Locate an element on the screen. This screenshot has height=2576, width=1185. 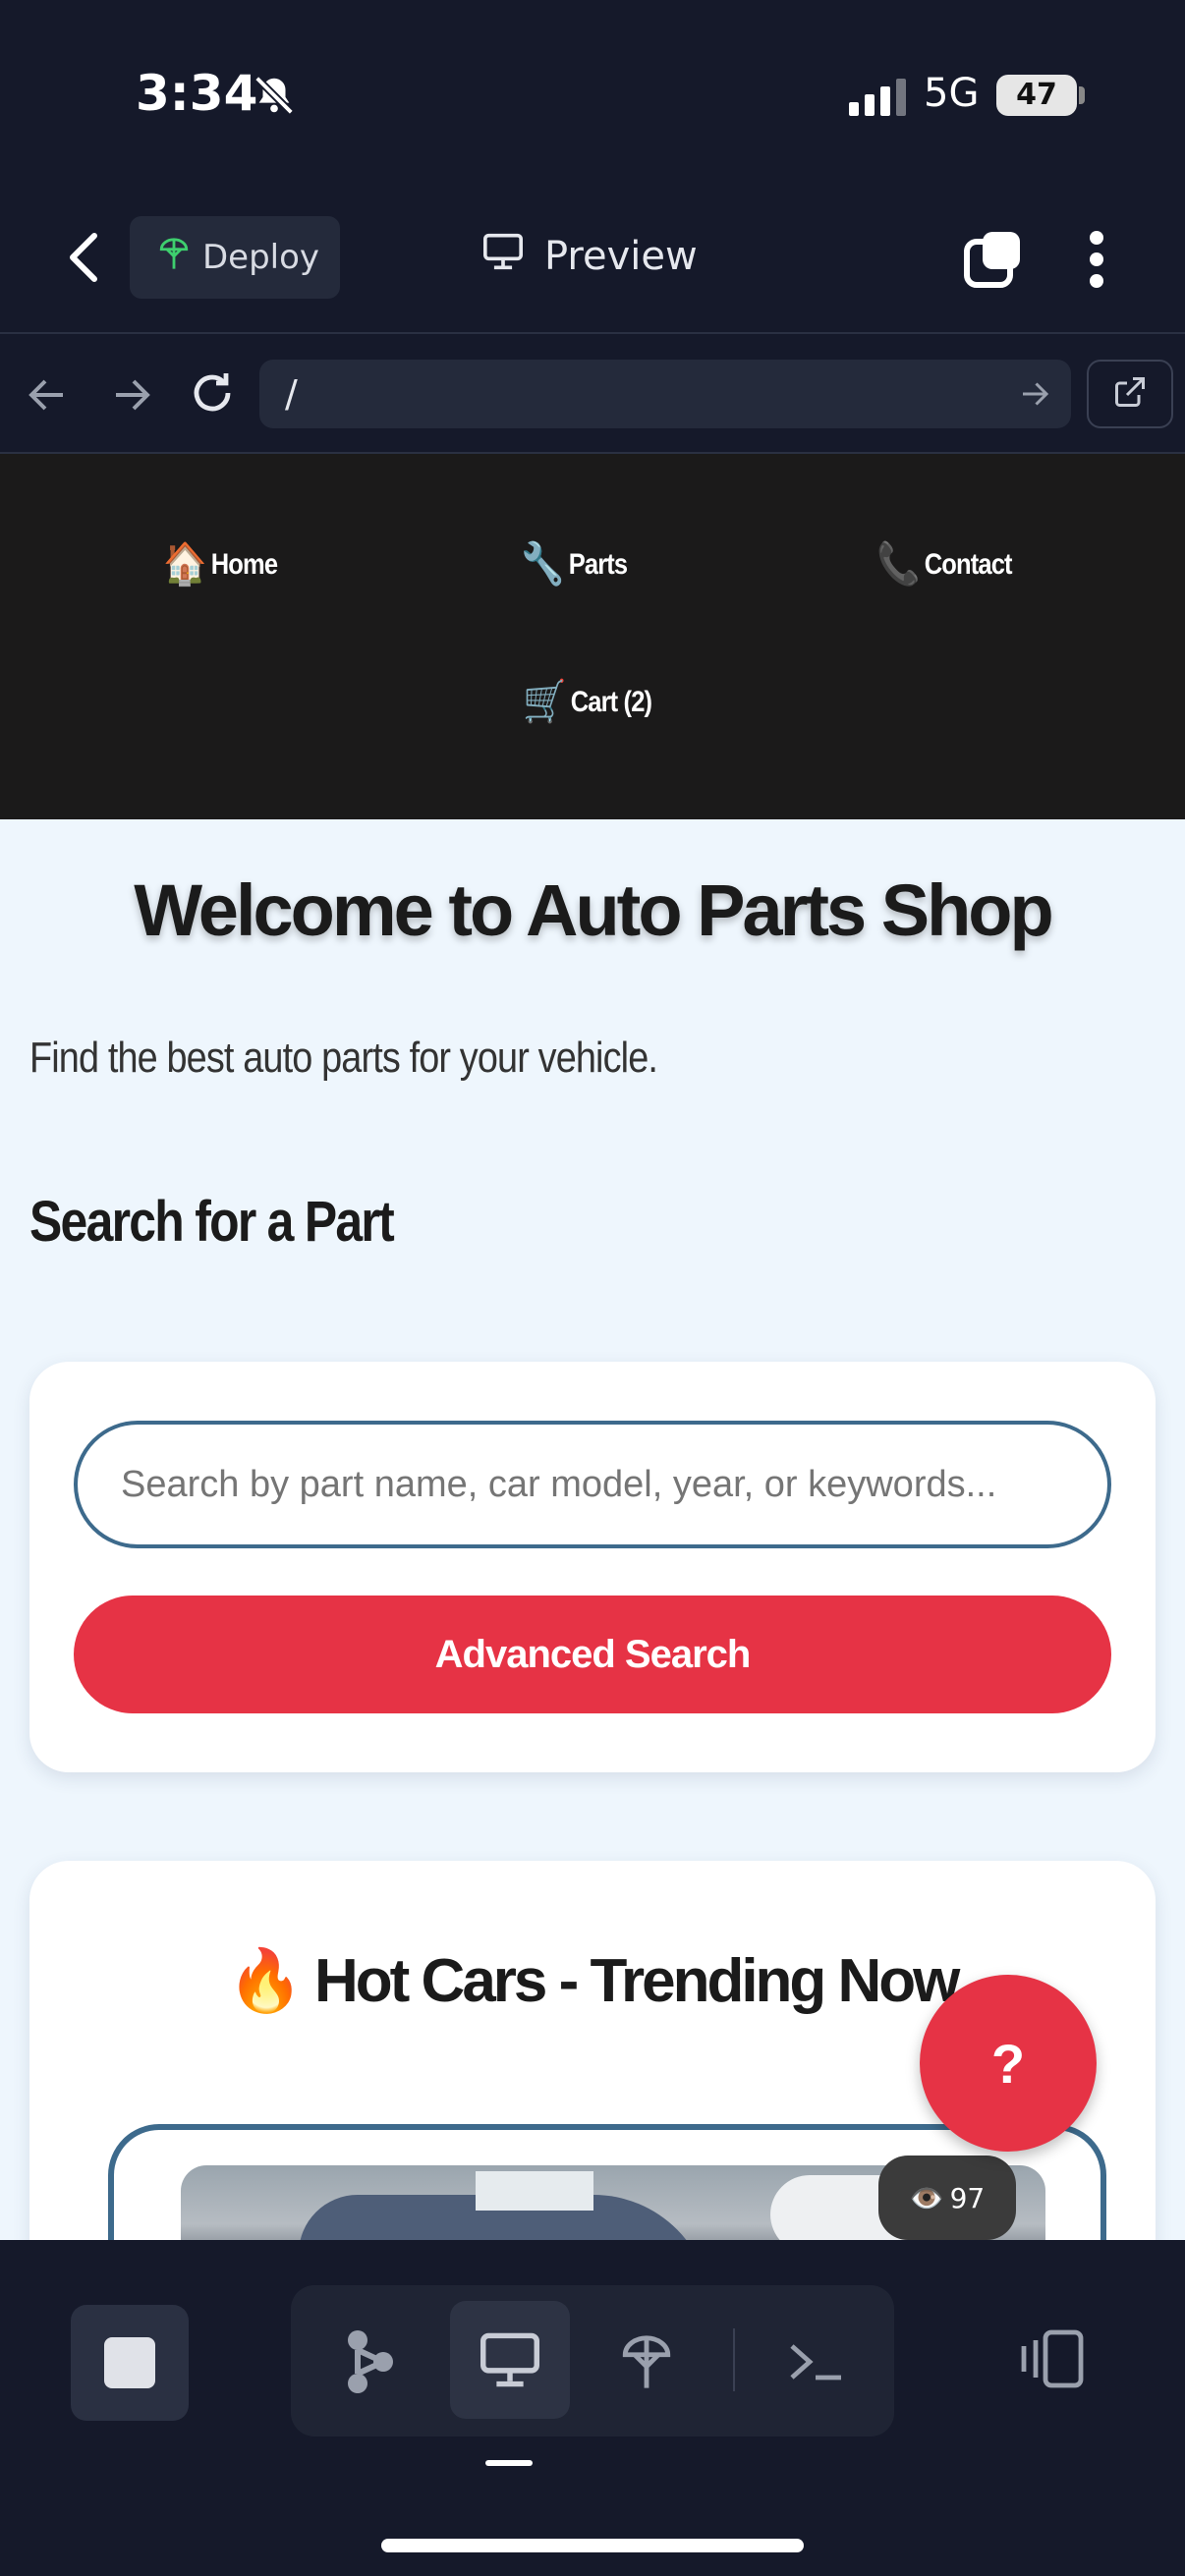
search-input is located at coordinates (592, 1484).